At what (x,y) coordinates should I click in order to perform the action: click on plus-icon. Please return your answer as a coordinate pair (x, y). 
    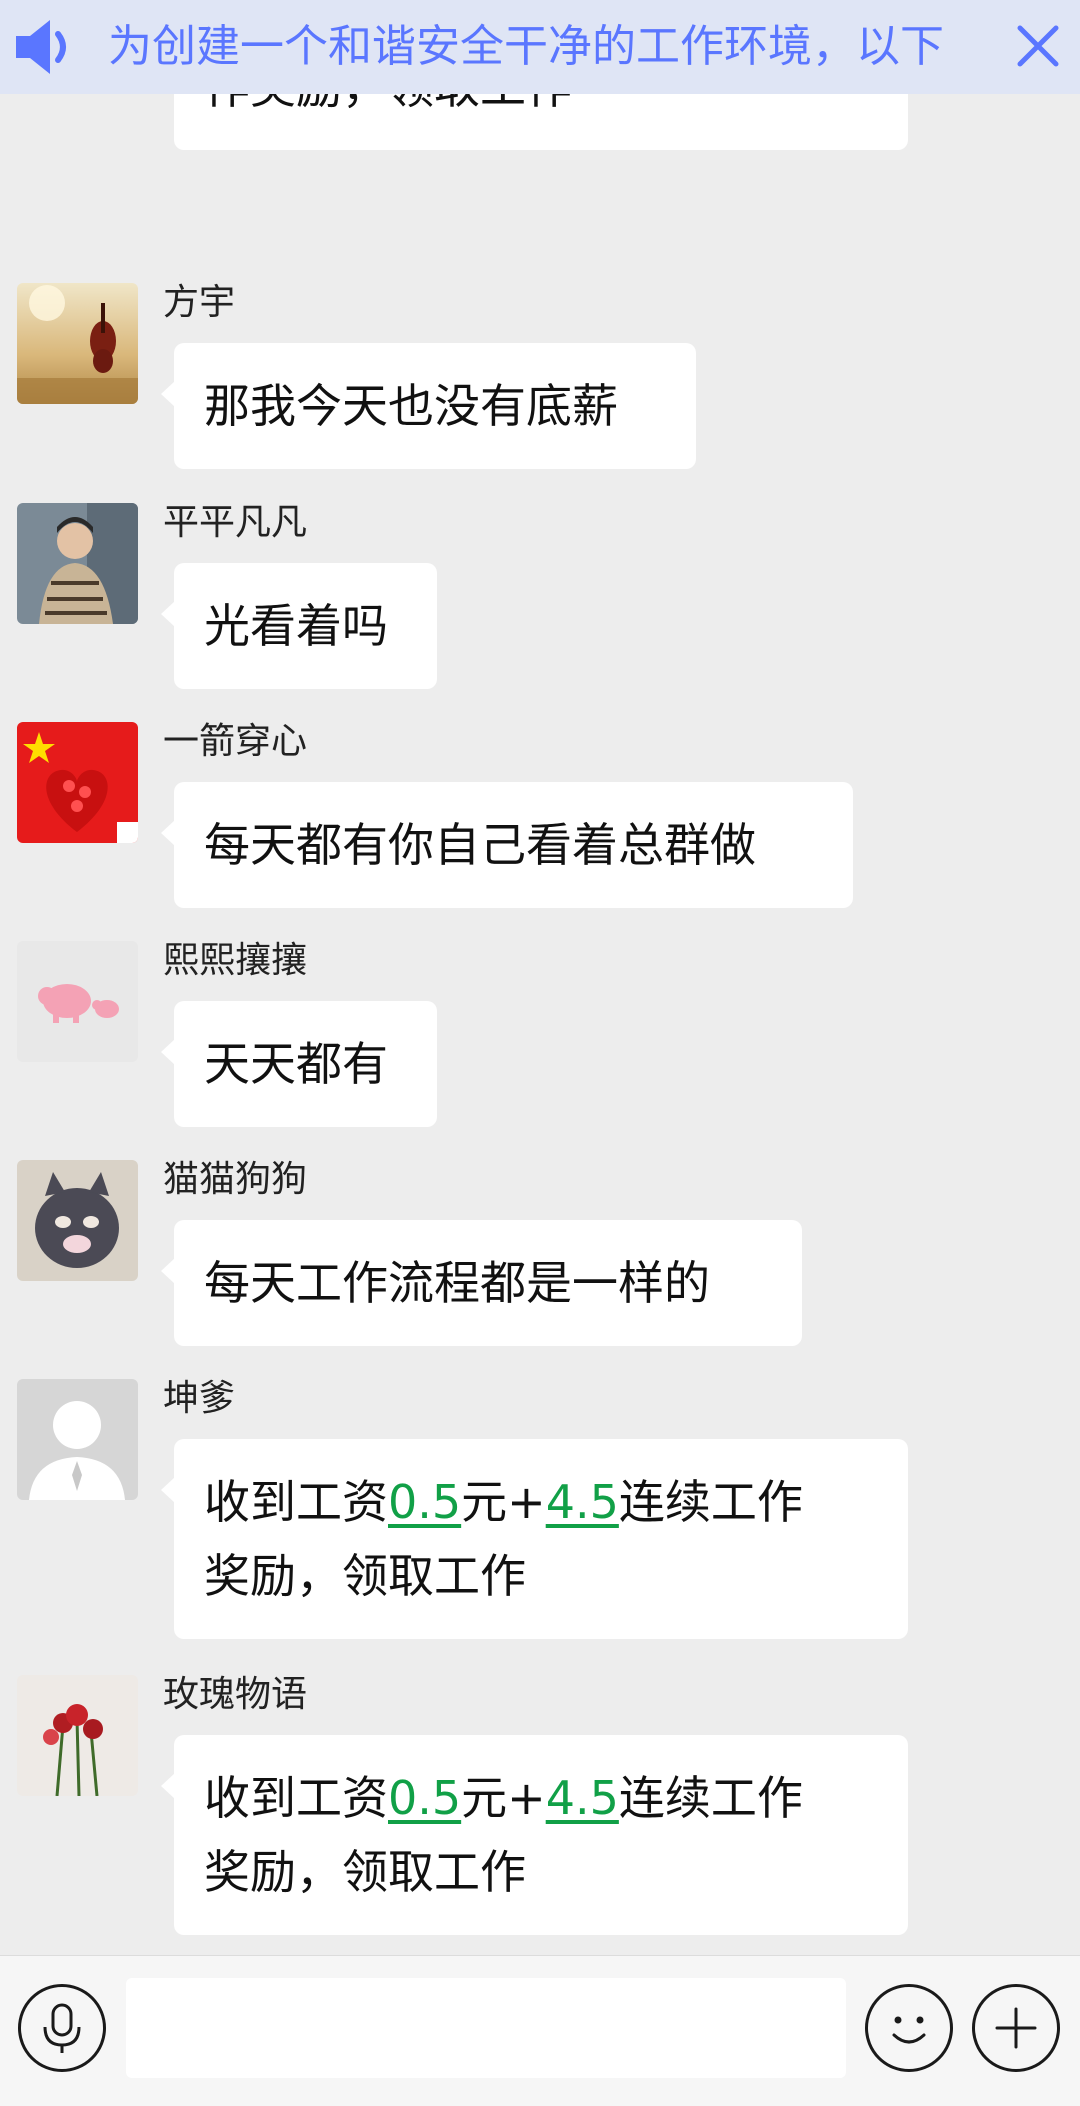
    Looking at the image, I should click on (1016, 2028).